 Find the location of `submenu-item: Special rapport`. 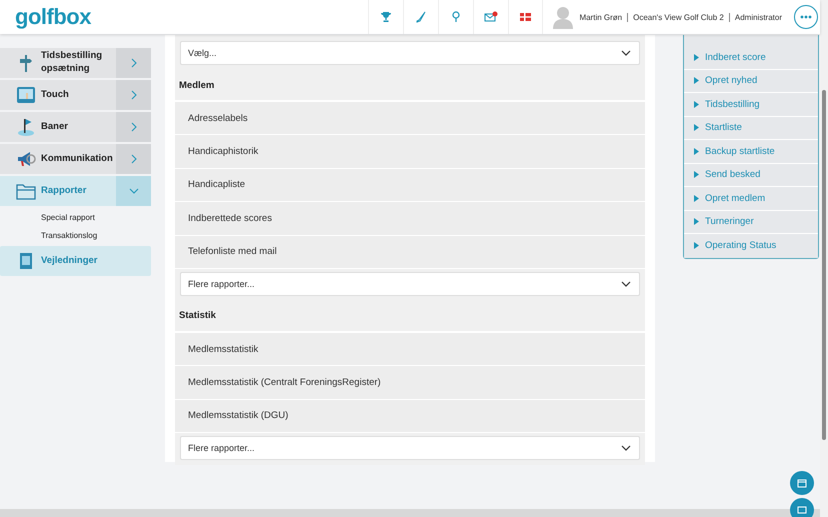

submenu-item: Special rapport is located at coordinates (96, 217).